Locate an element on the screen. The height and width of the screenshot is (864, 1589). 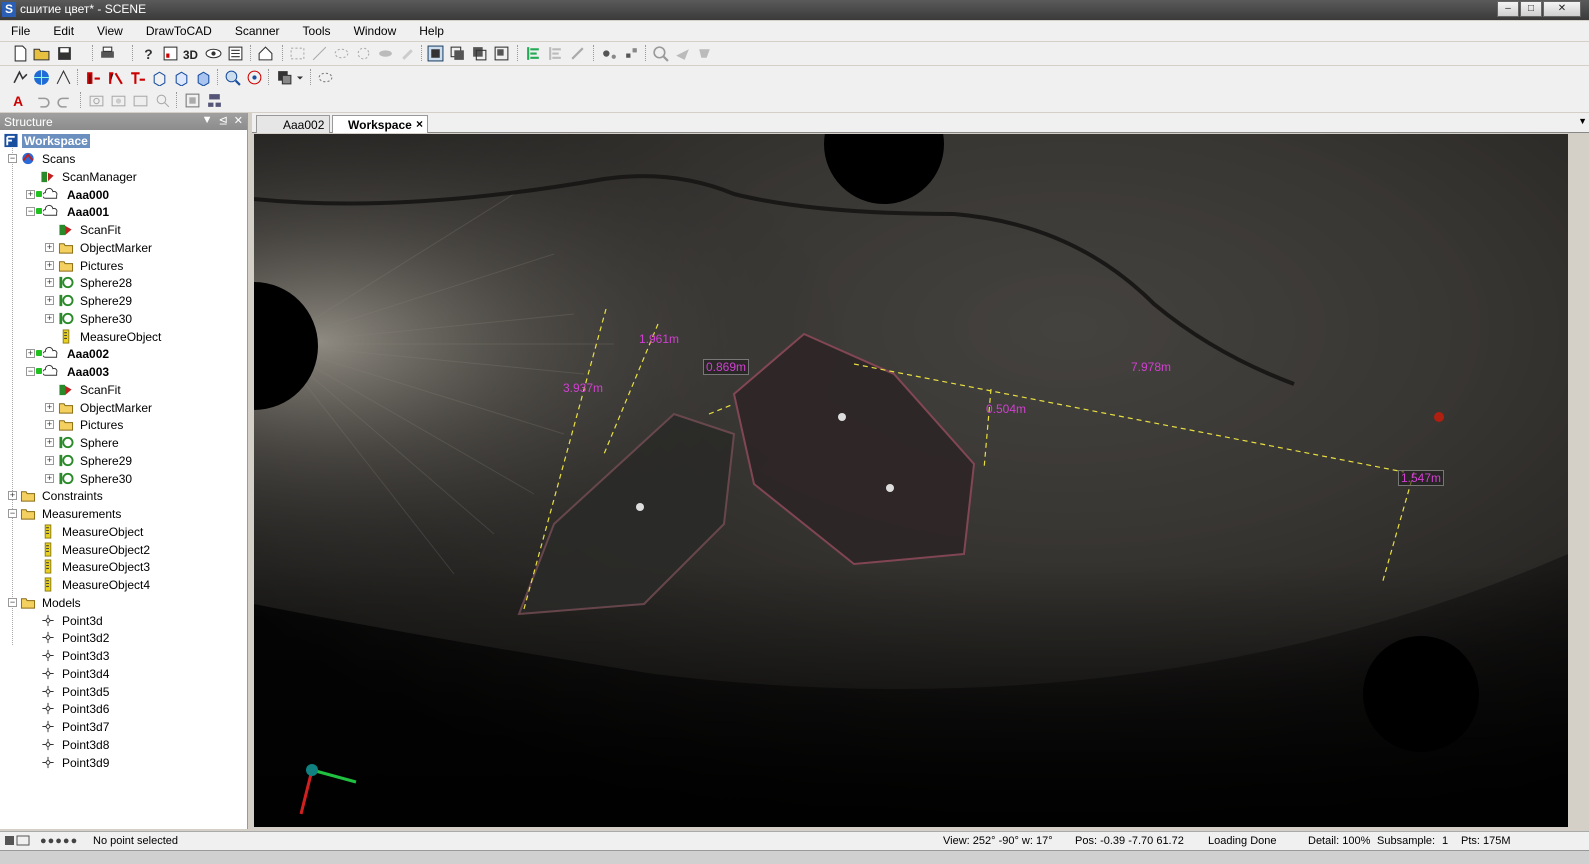
tab-aaa002: Aaa002 is located at coordinates (293, 124).